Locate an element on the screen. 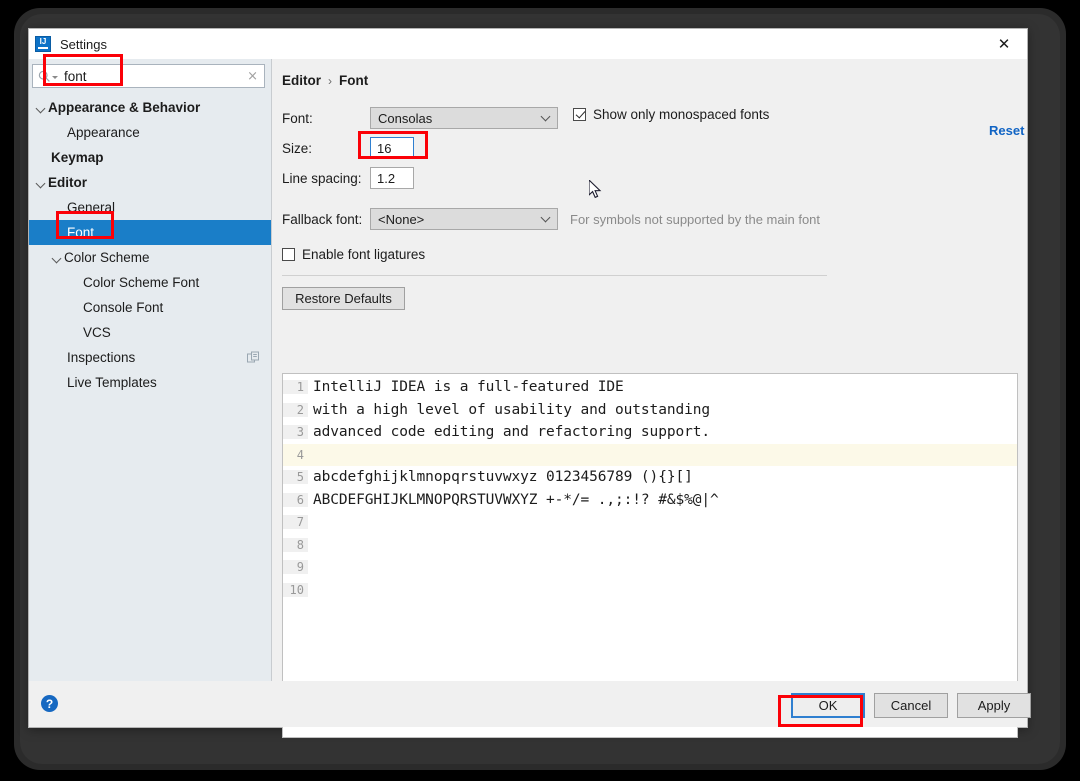 This screenshot has width=1080, height=781. line-spacing-label: Line spacing: is located at coordinates (322, 178).